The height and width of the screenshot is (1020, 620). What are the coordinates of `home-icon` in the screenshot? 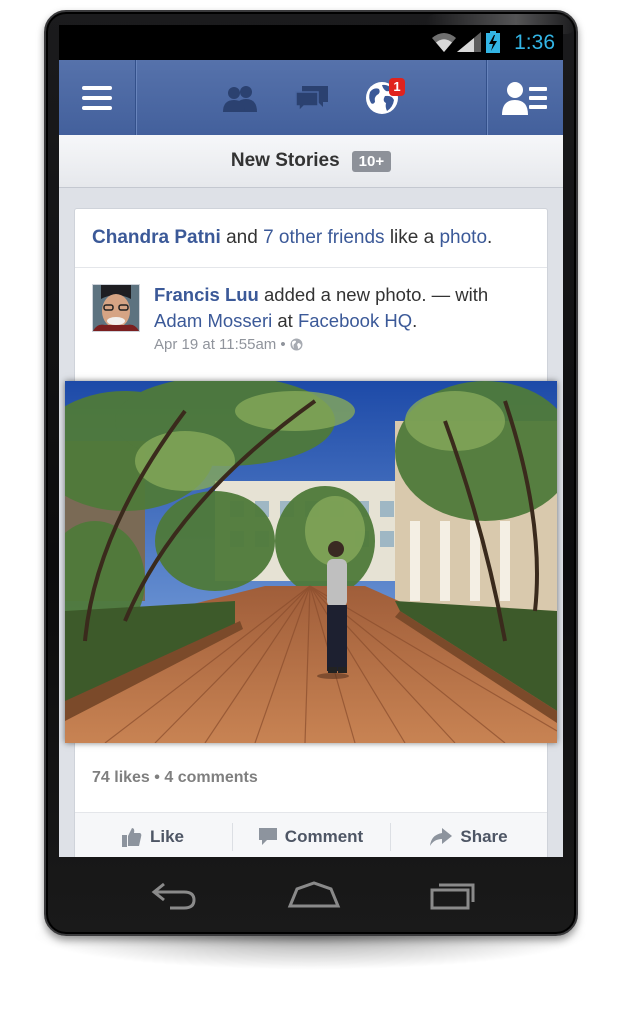 It's located at (314, 893).